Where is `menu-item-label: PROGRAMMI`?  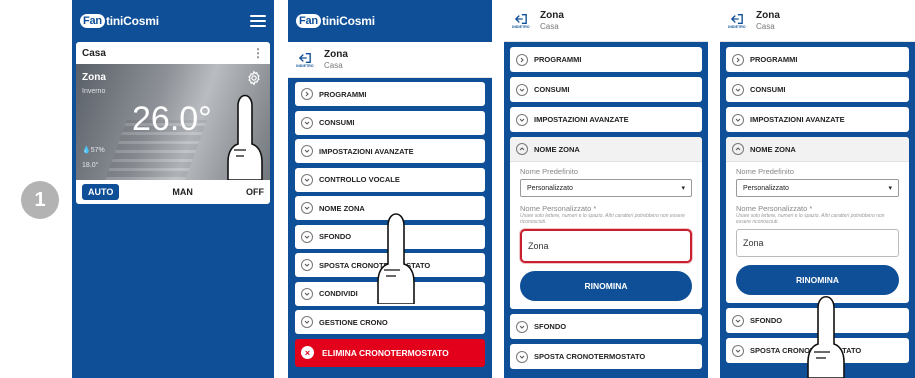 menu-item-label: PROGRAMMI is located at coordinates (558, 59).